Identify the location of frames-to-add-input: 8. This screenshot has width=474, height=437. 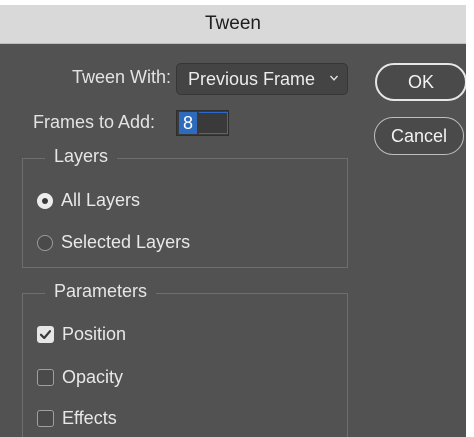
(202, 123).